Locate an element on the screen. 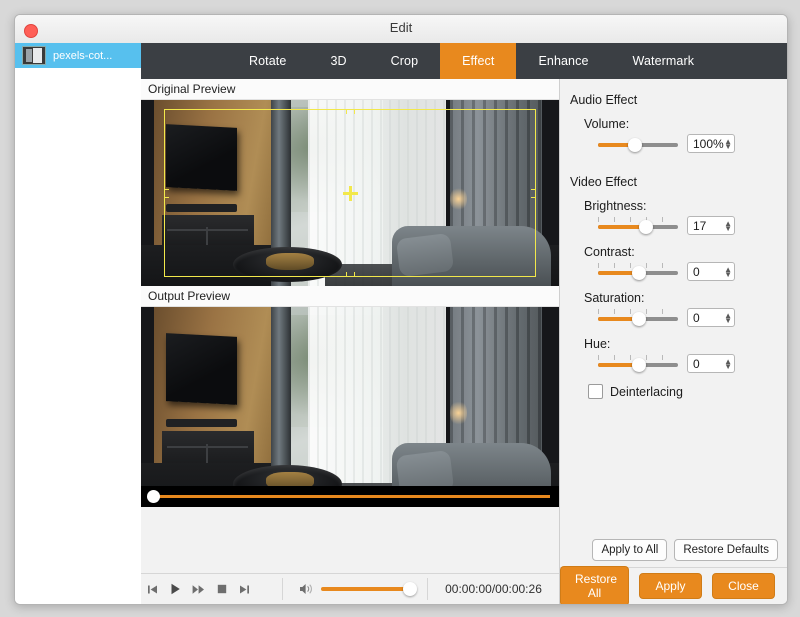 The image size is (800, 617). transport-bar: 00:00:00/00:00:26 is located at coordinates (350, 588).